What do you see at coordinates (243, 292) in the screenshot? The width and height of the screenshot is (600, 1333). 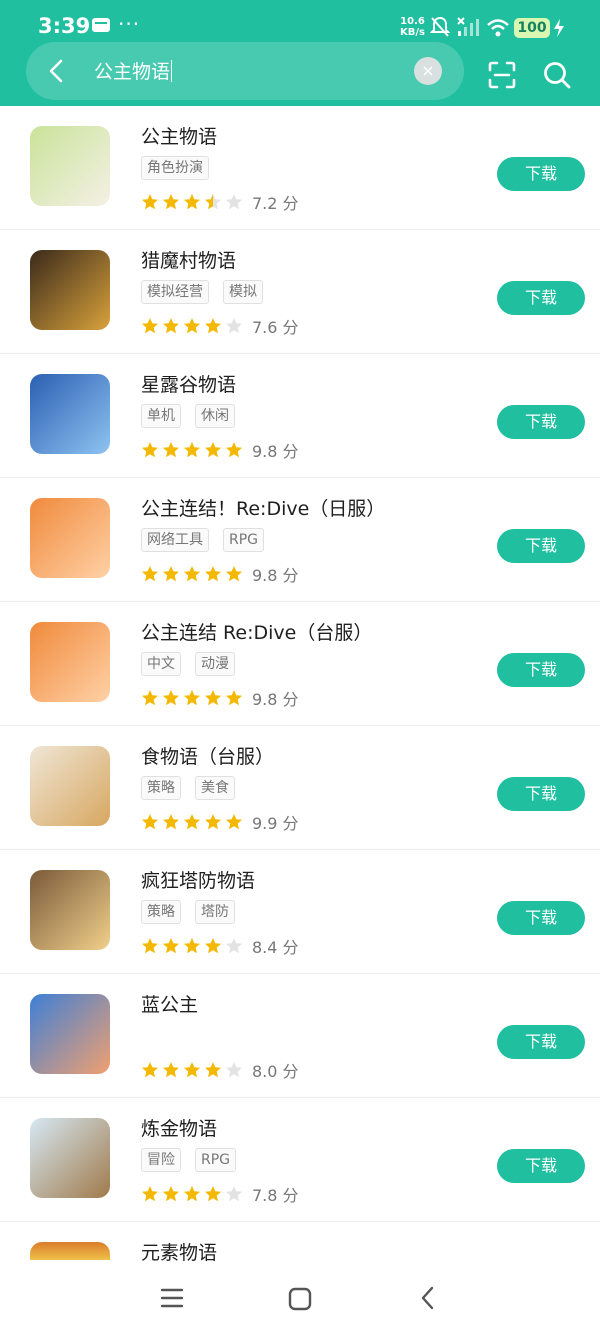 I see `category-tag: 模拟` at bounding box center [243, 292].